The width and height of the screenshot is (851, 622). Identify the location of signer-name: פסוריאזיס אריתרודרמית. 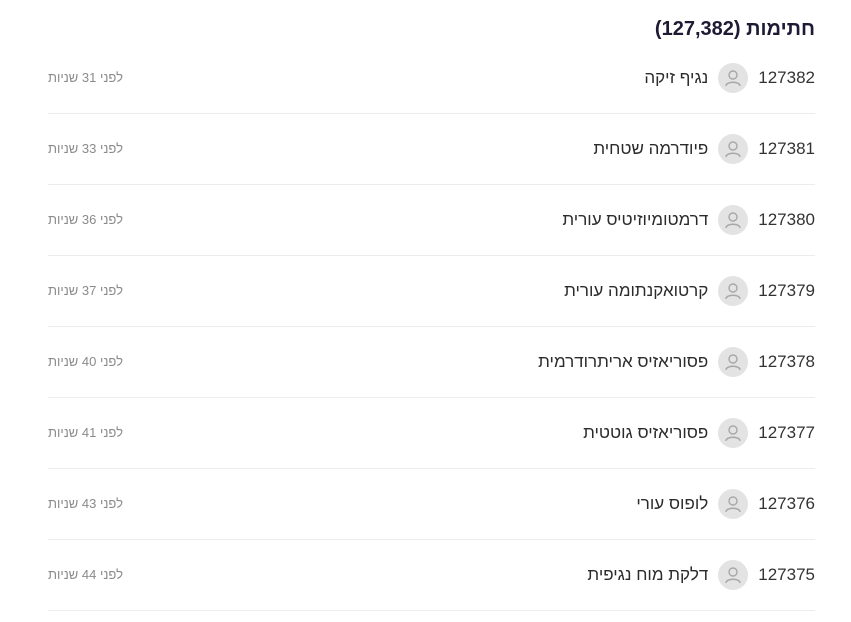
(623, 361).